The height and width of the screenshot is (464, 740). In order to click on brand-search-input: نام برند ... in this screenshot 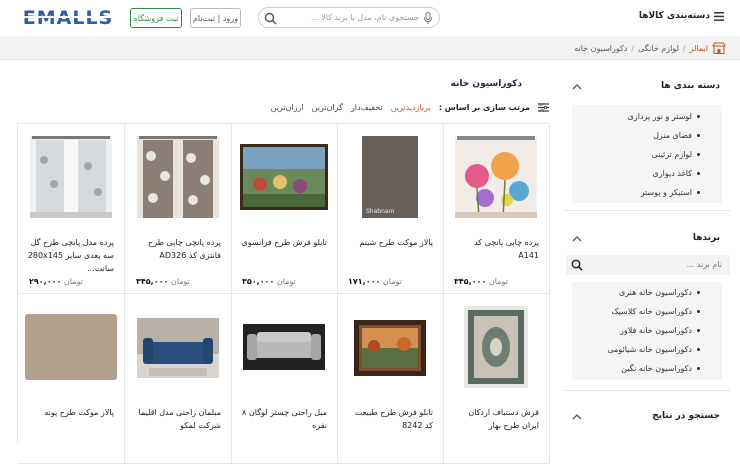, I will do `click(648, 265)`.